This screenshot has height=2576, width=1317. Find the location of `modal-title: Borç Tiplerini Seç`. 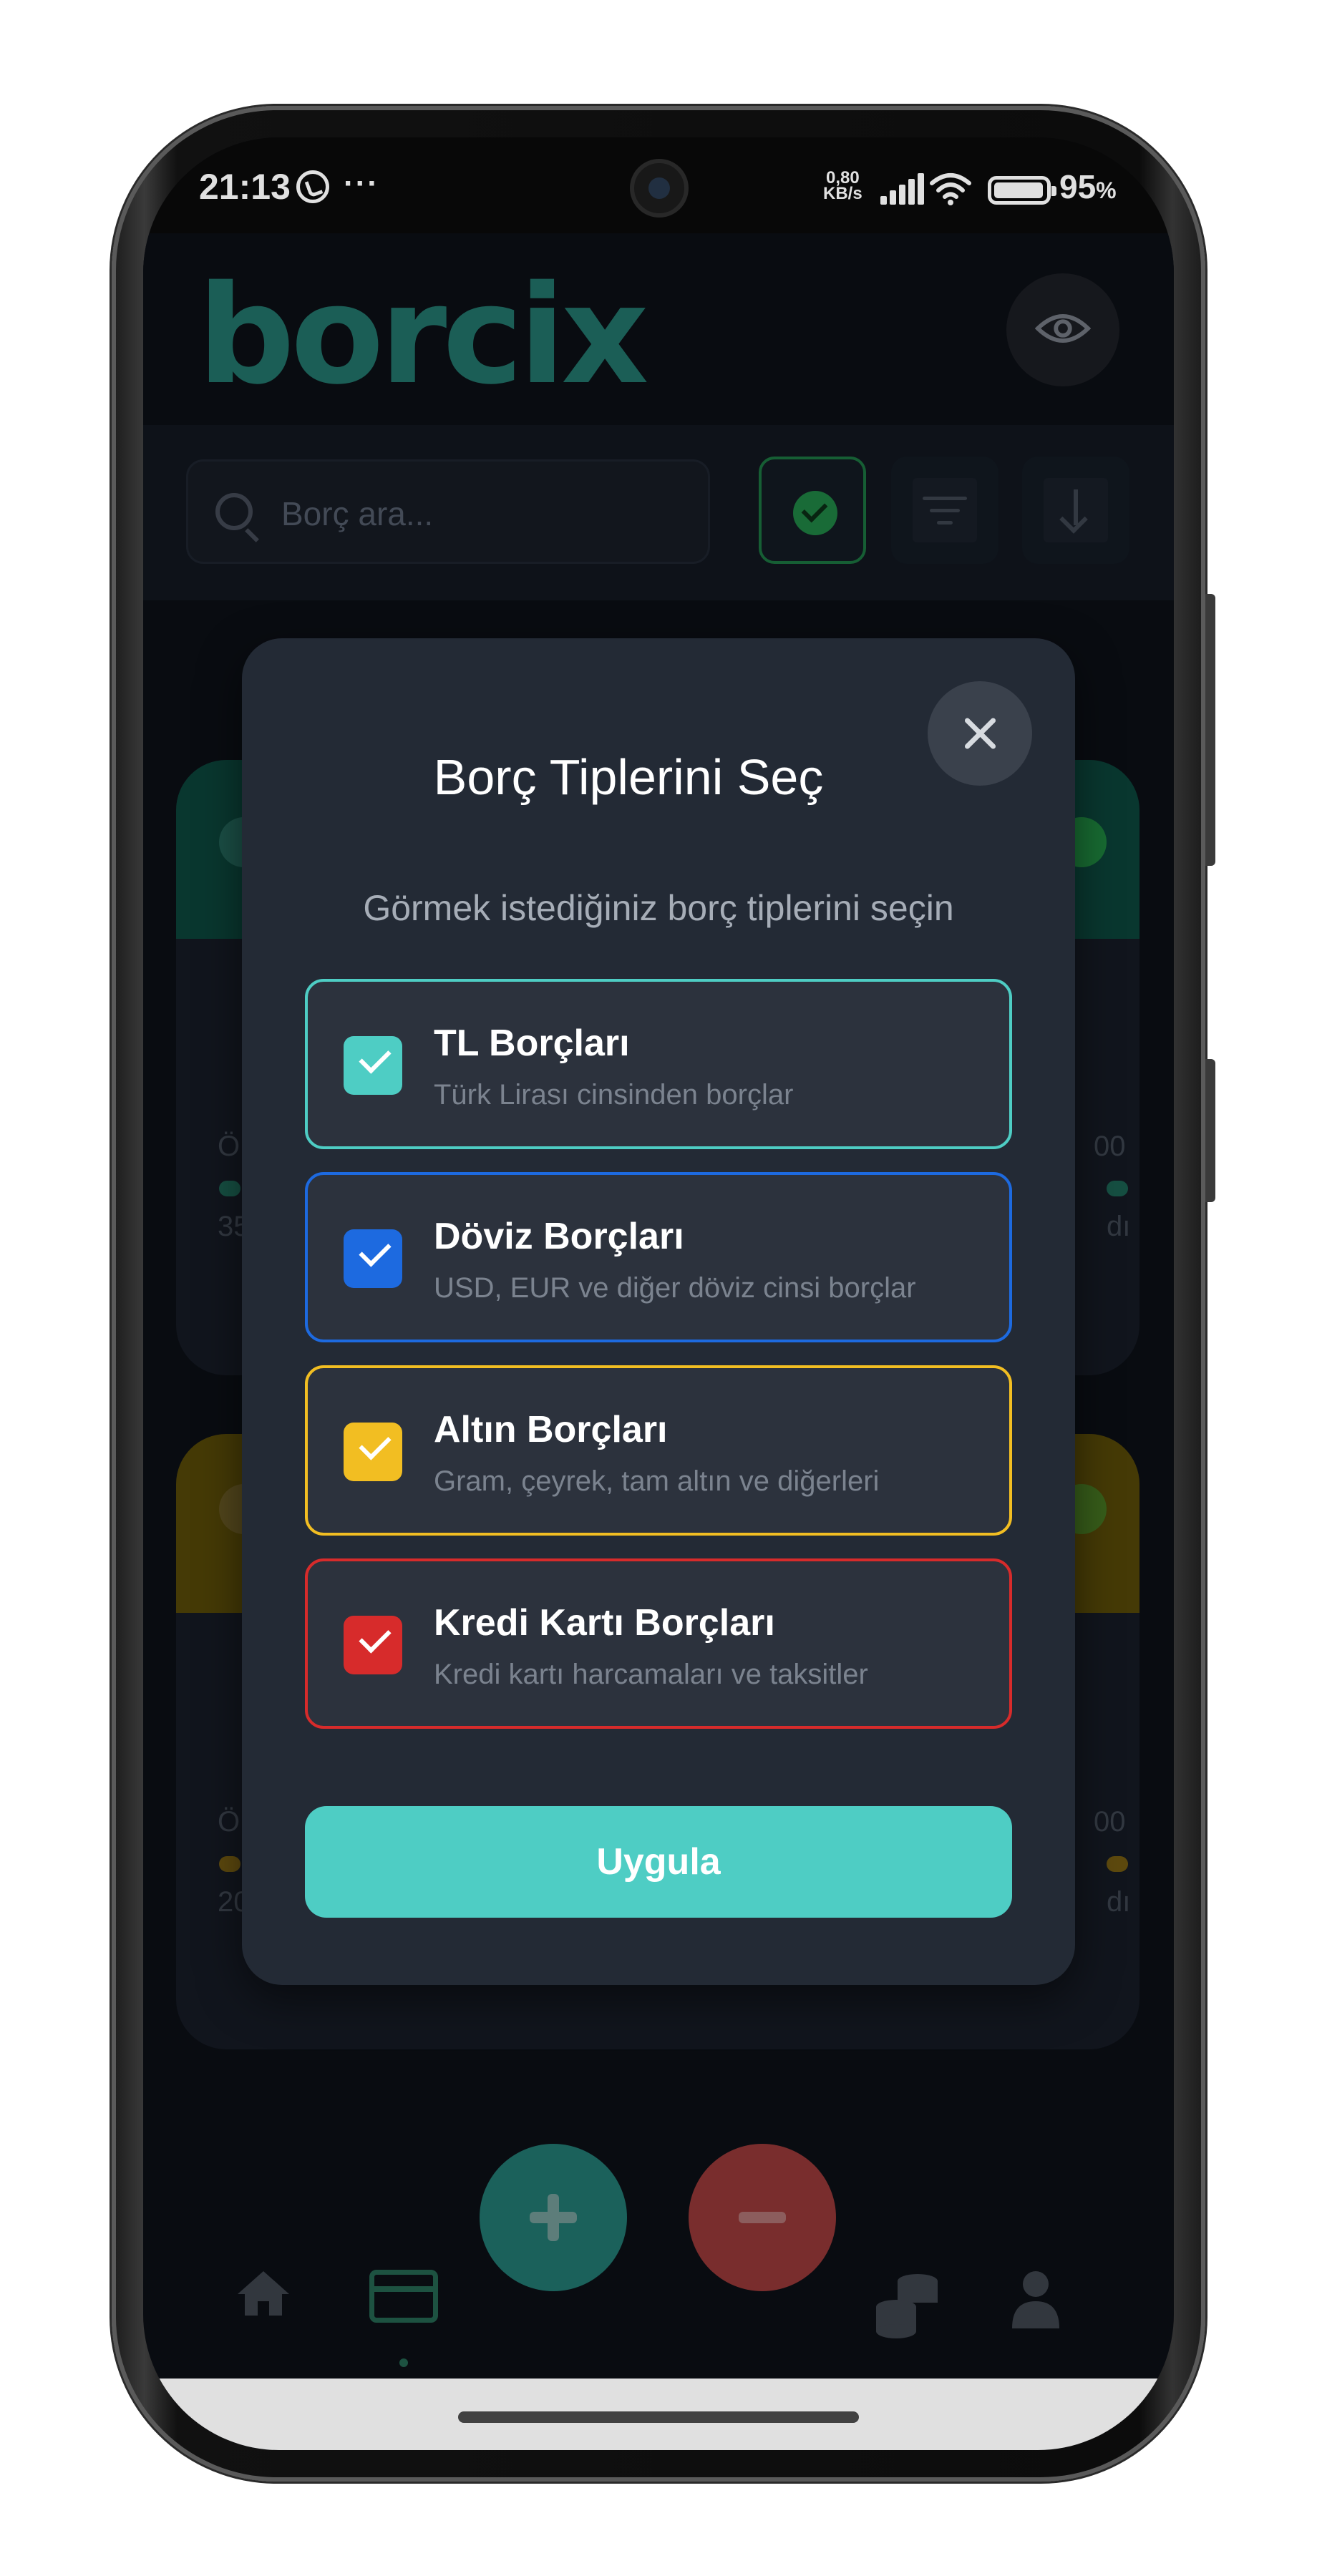

modal-title: Borç Tiplerini Seç is located at coordinates (628, 777).